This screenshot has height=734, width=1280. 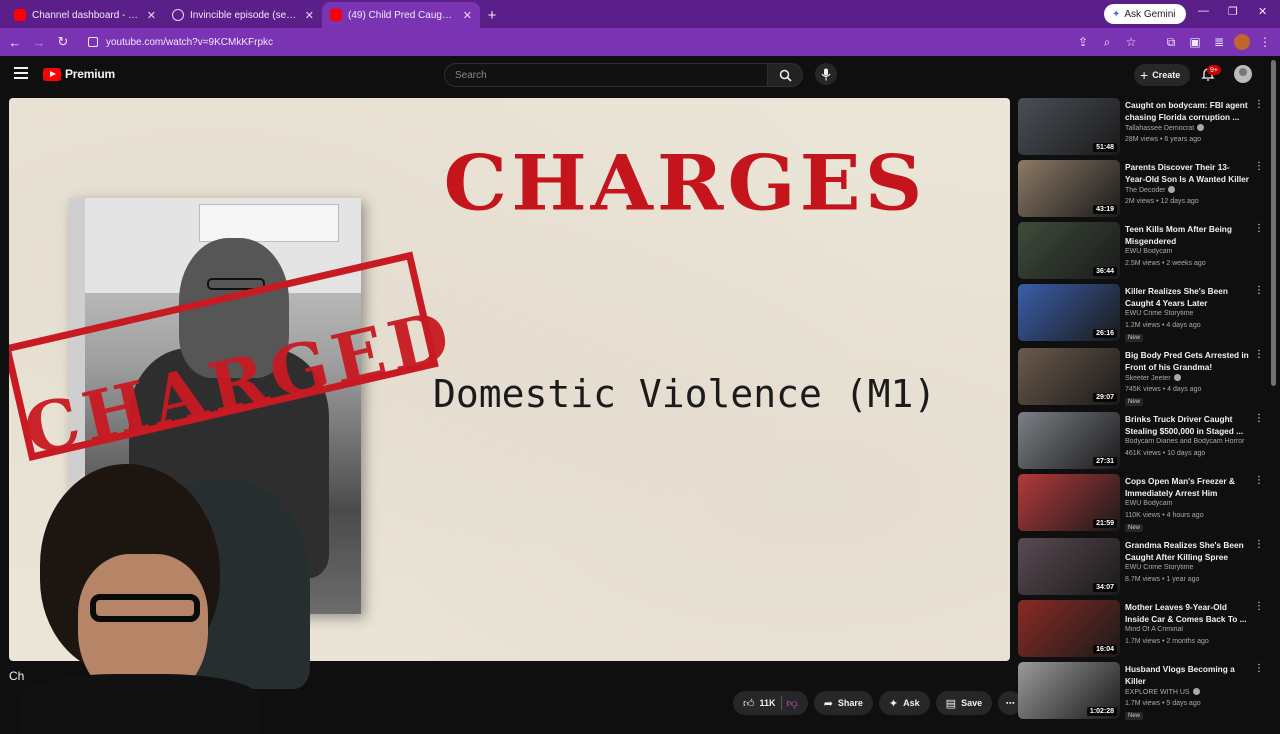 What do you see at coordinates (904, 703) in the screenshot?
I see `ask-button: ✦ Ask` at bounding box center [904, 703].